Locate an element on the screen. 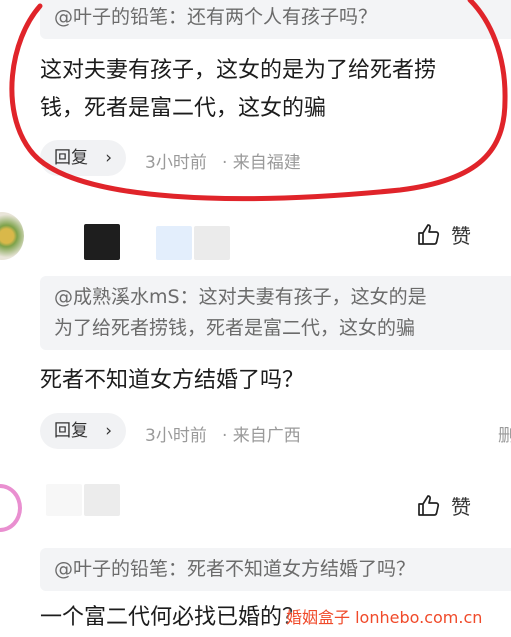 This screenshot has height=637, width=511. comment-time: 3小时前 is located at coordinates (176, 436).